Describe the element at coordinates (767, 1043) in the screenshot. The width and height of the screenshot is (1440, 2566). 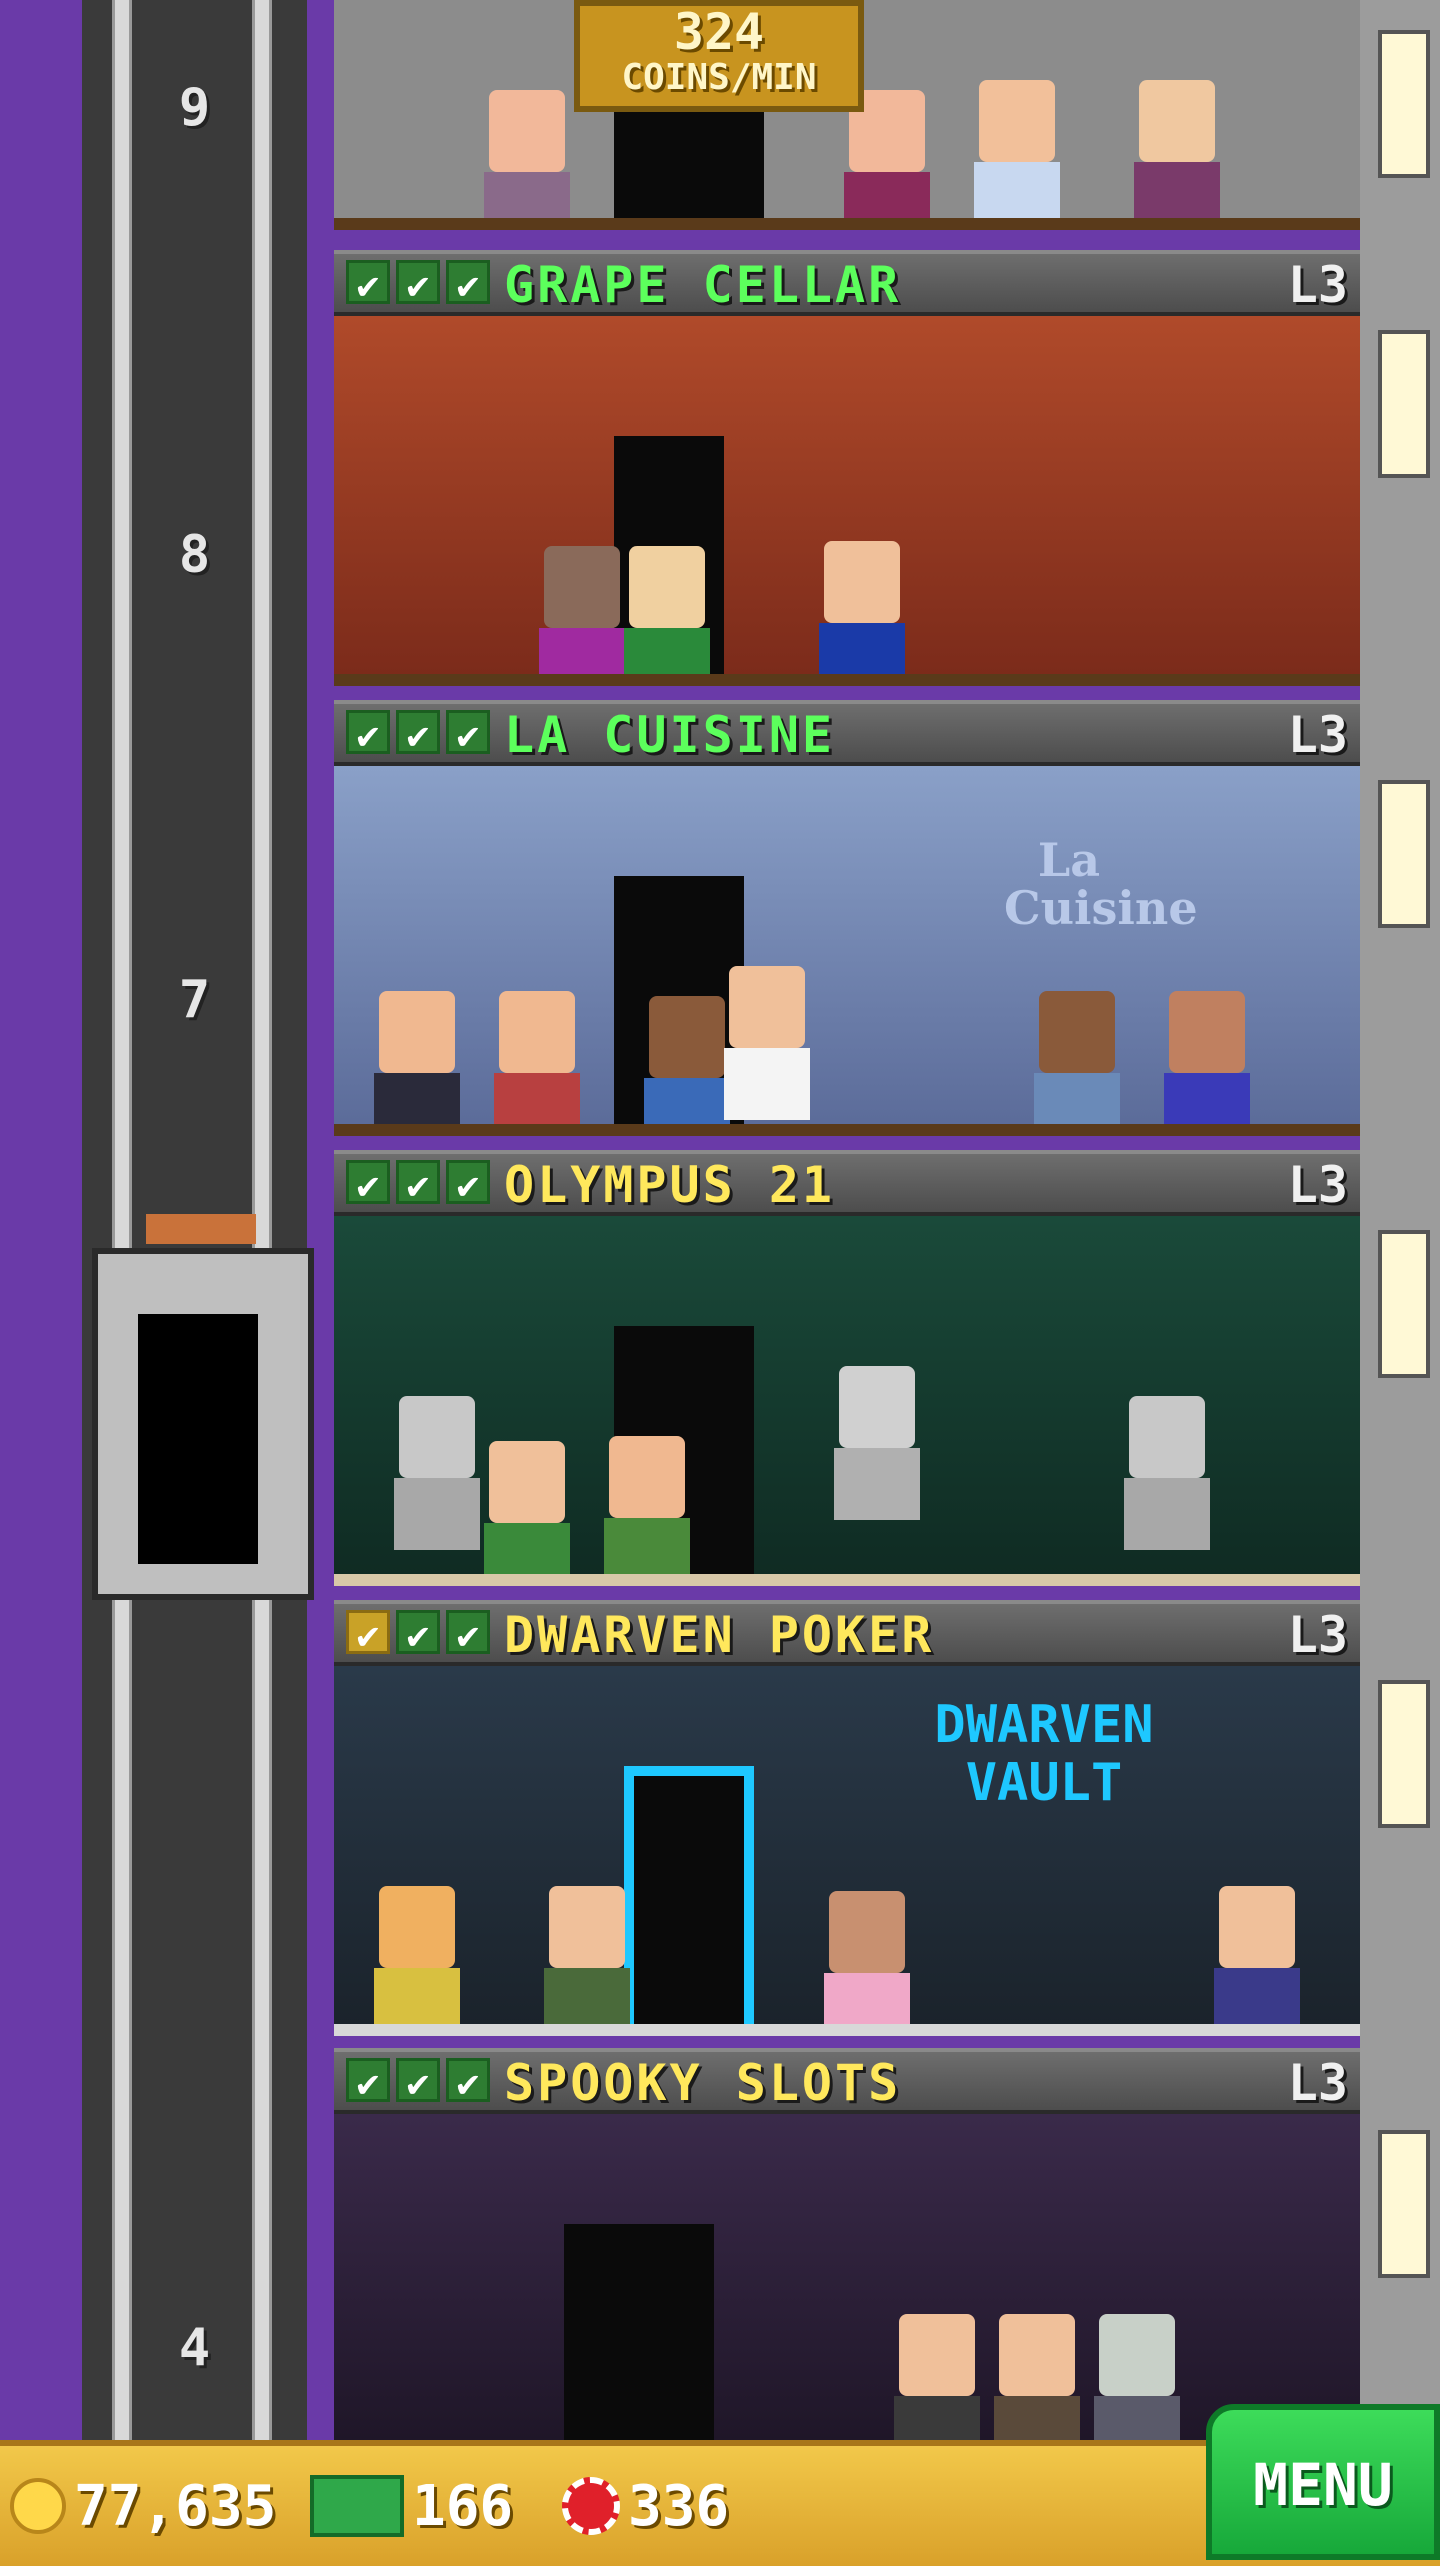
I see `chef-bitizen` at that location.